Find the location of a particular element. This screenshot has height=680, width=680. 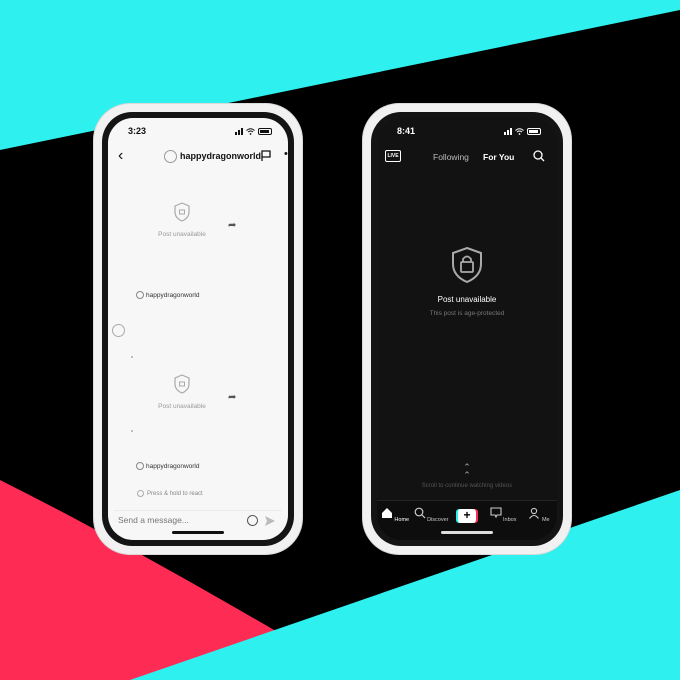

tab-label: Me is located at coordinates (545, 520).